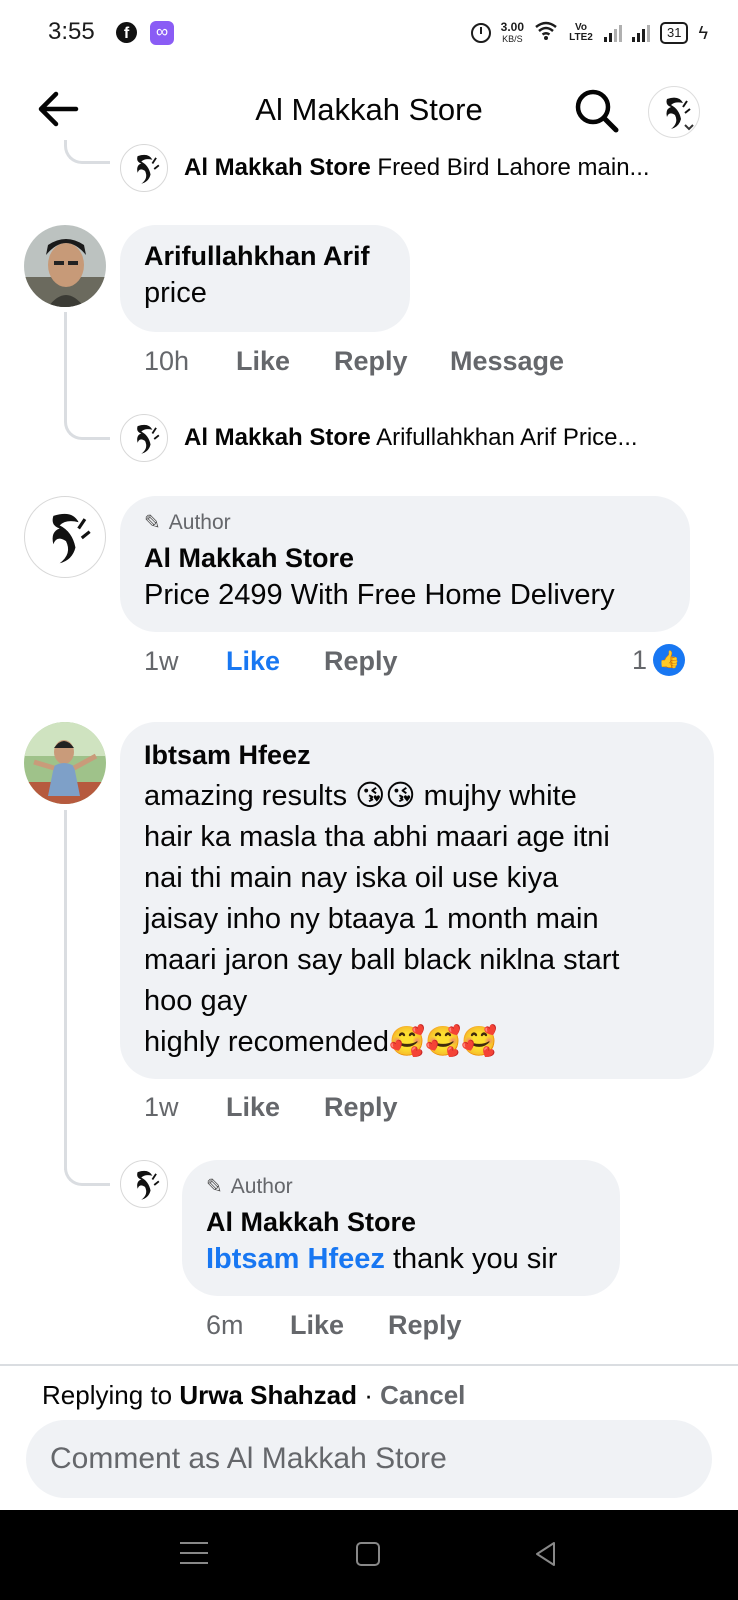 This screenshot has height=1600, width=738. What do you see at coordinates (111, 1395) in the screenshot?
I see `replying-prefix: Replying to` at bounding box center [111, 1395].